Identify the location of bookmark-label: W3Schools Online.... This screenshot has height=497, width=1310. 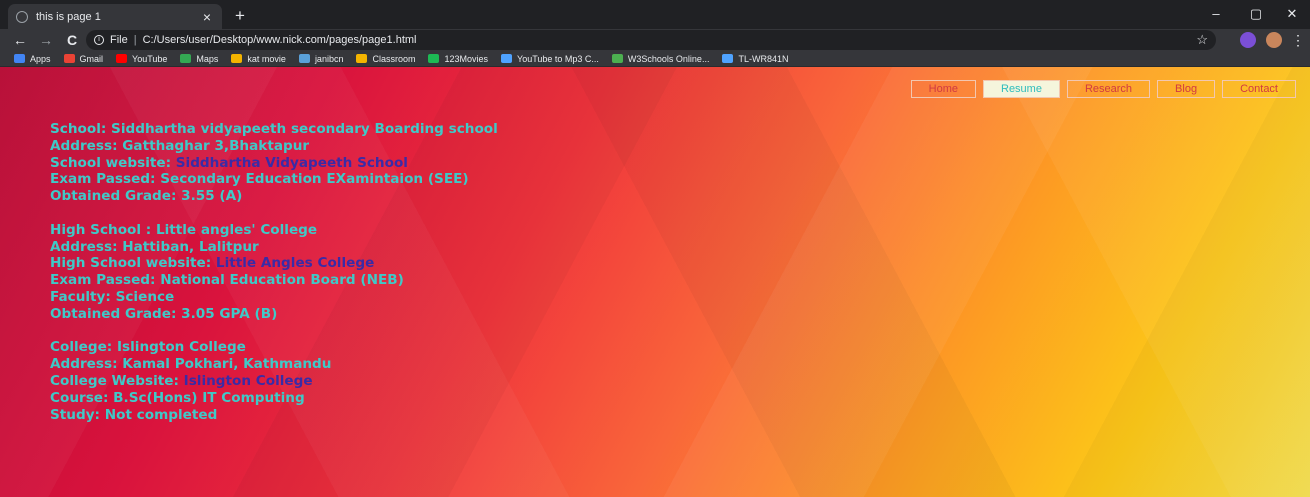
(668, 58).